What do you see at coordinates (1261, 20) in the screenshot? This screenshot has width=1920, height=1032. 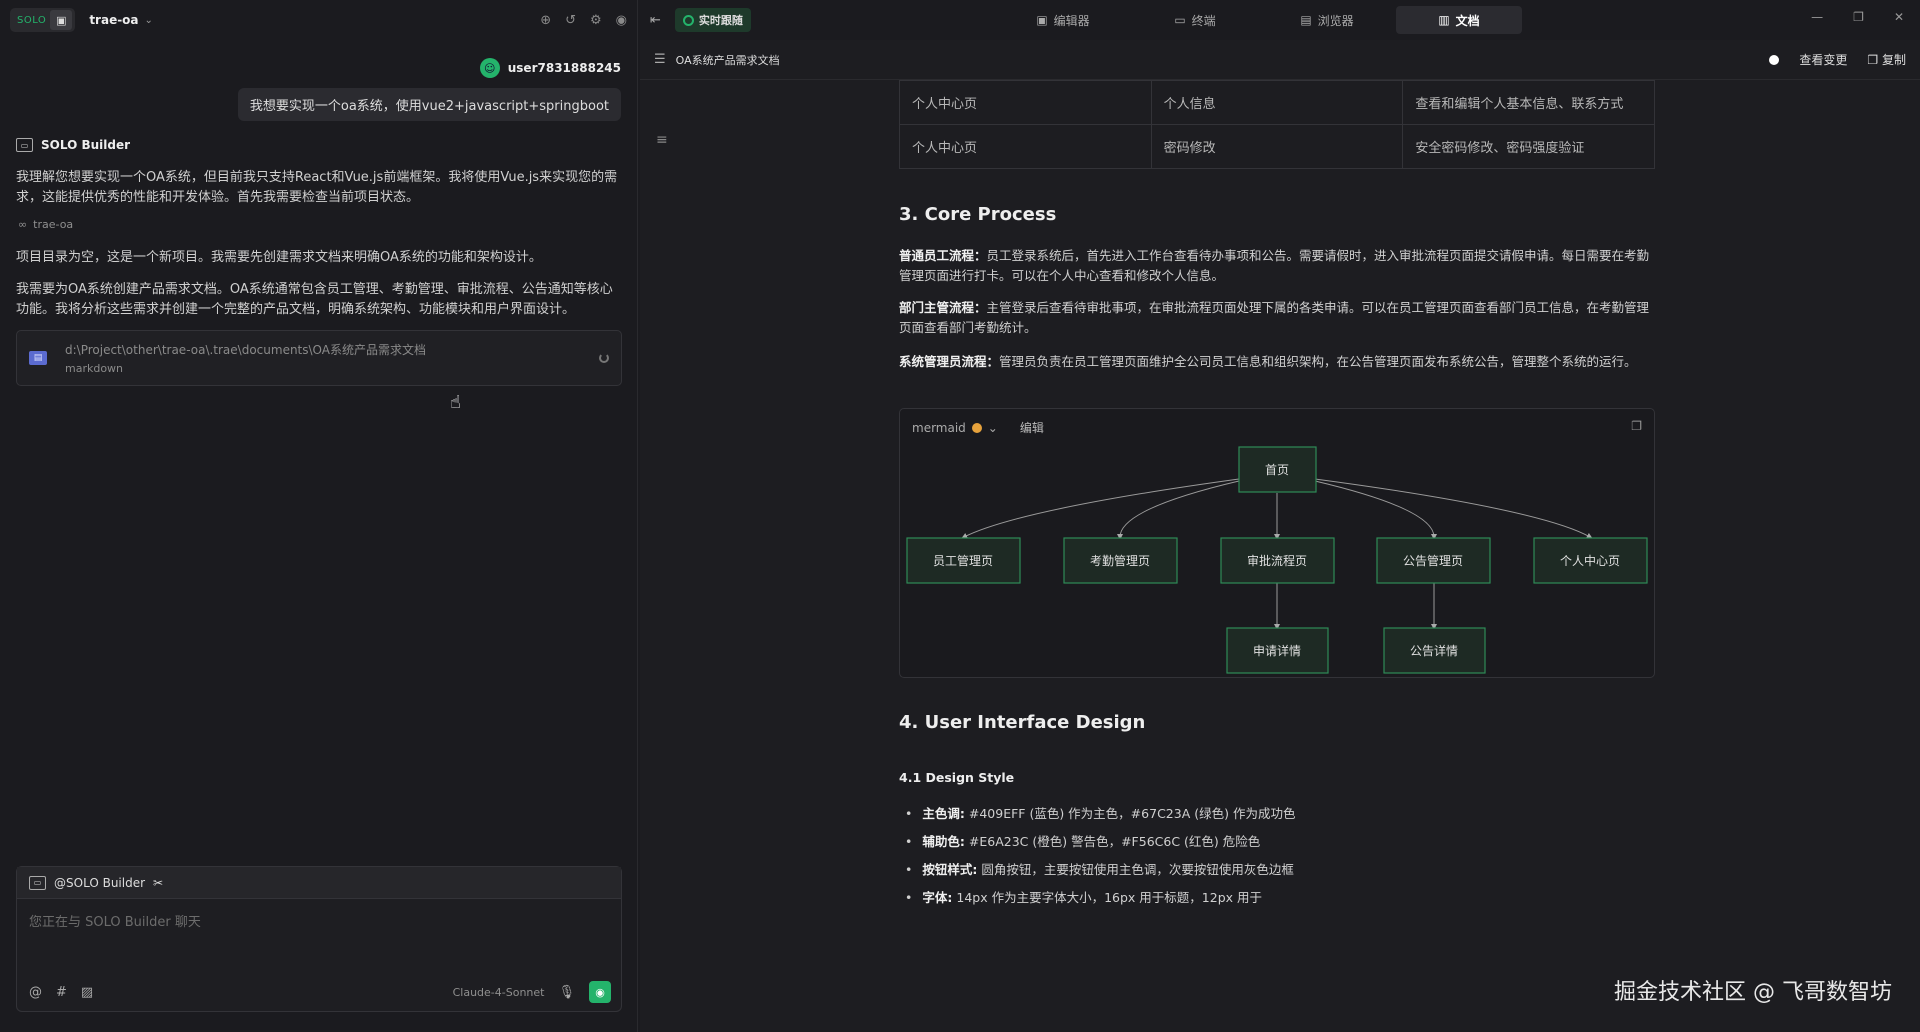 I see `view-tabs: ▣ 编辑器 ▭ 终端 ▤ 浏览器 ▥ 文档` at bounding box center [1261, 20].